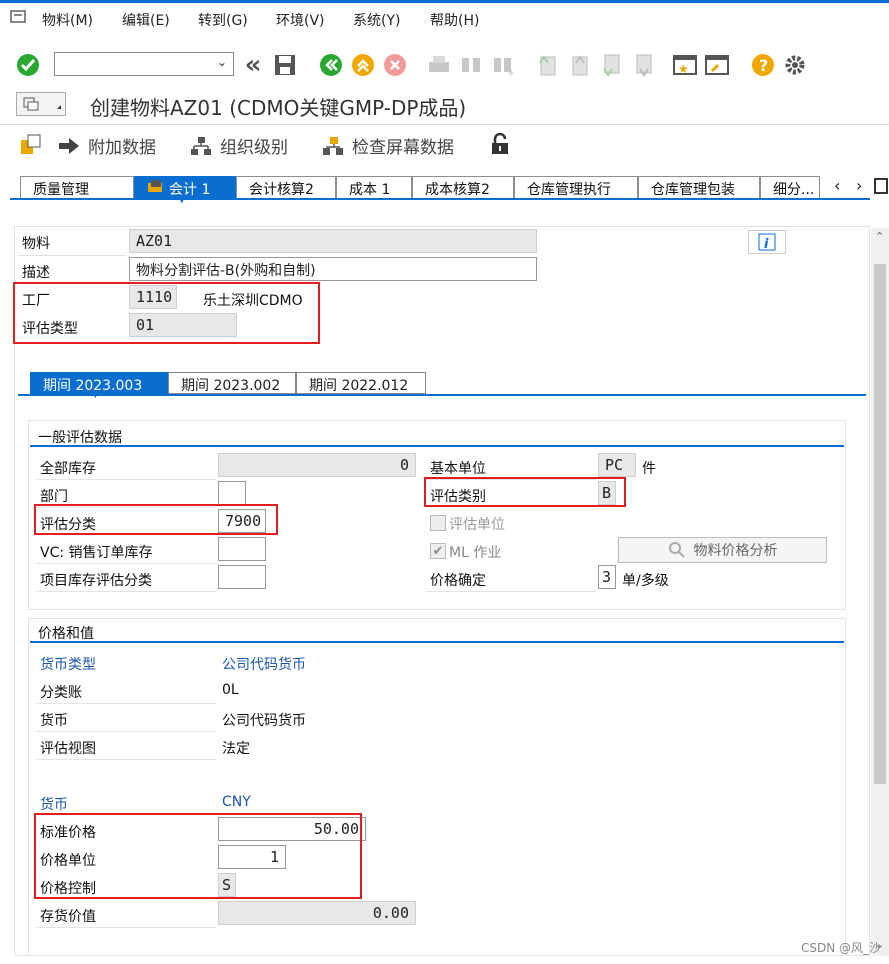 The height and width of the screenshot is (964, 889). I want to click on settings-gear-icon, so click(795, 65).